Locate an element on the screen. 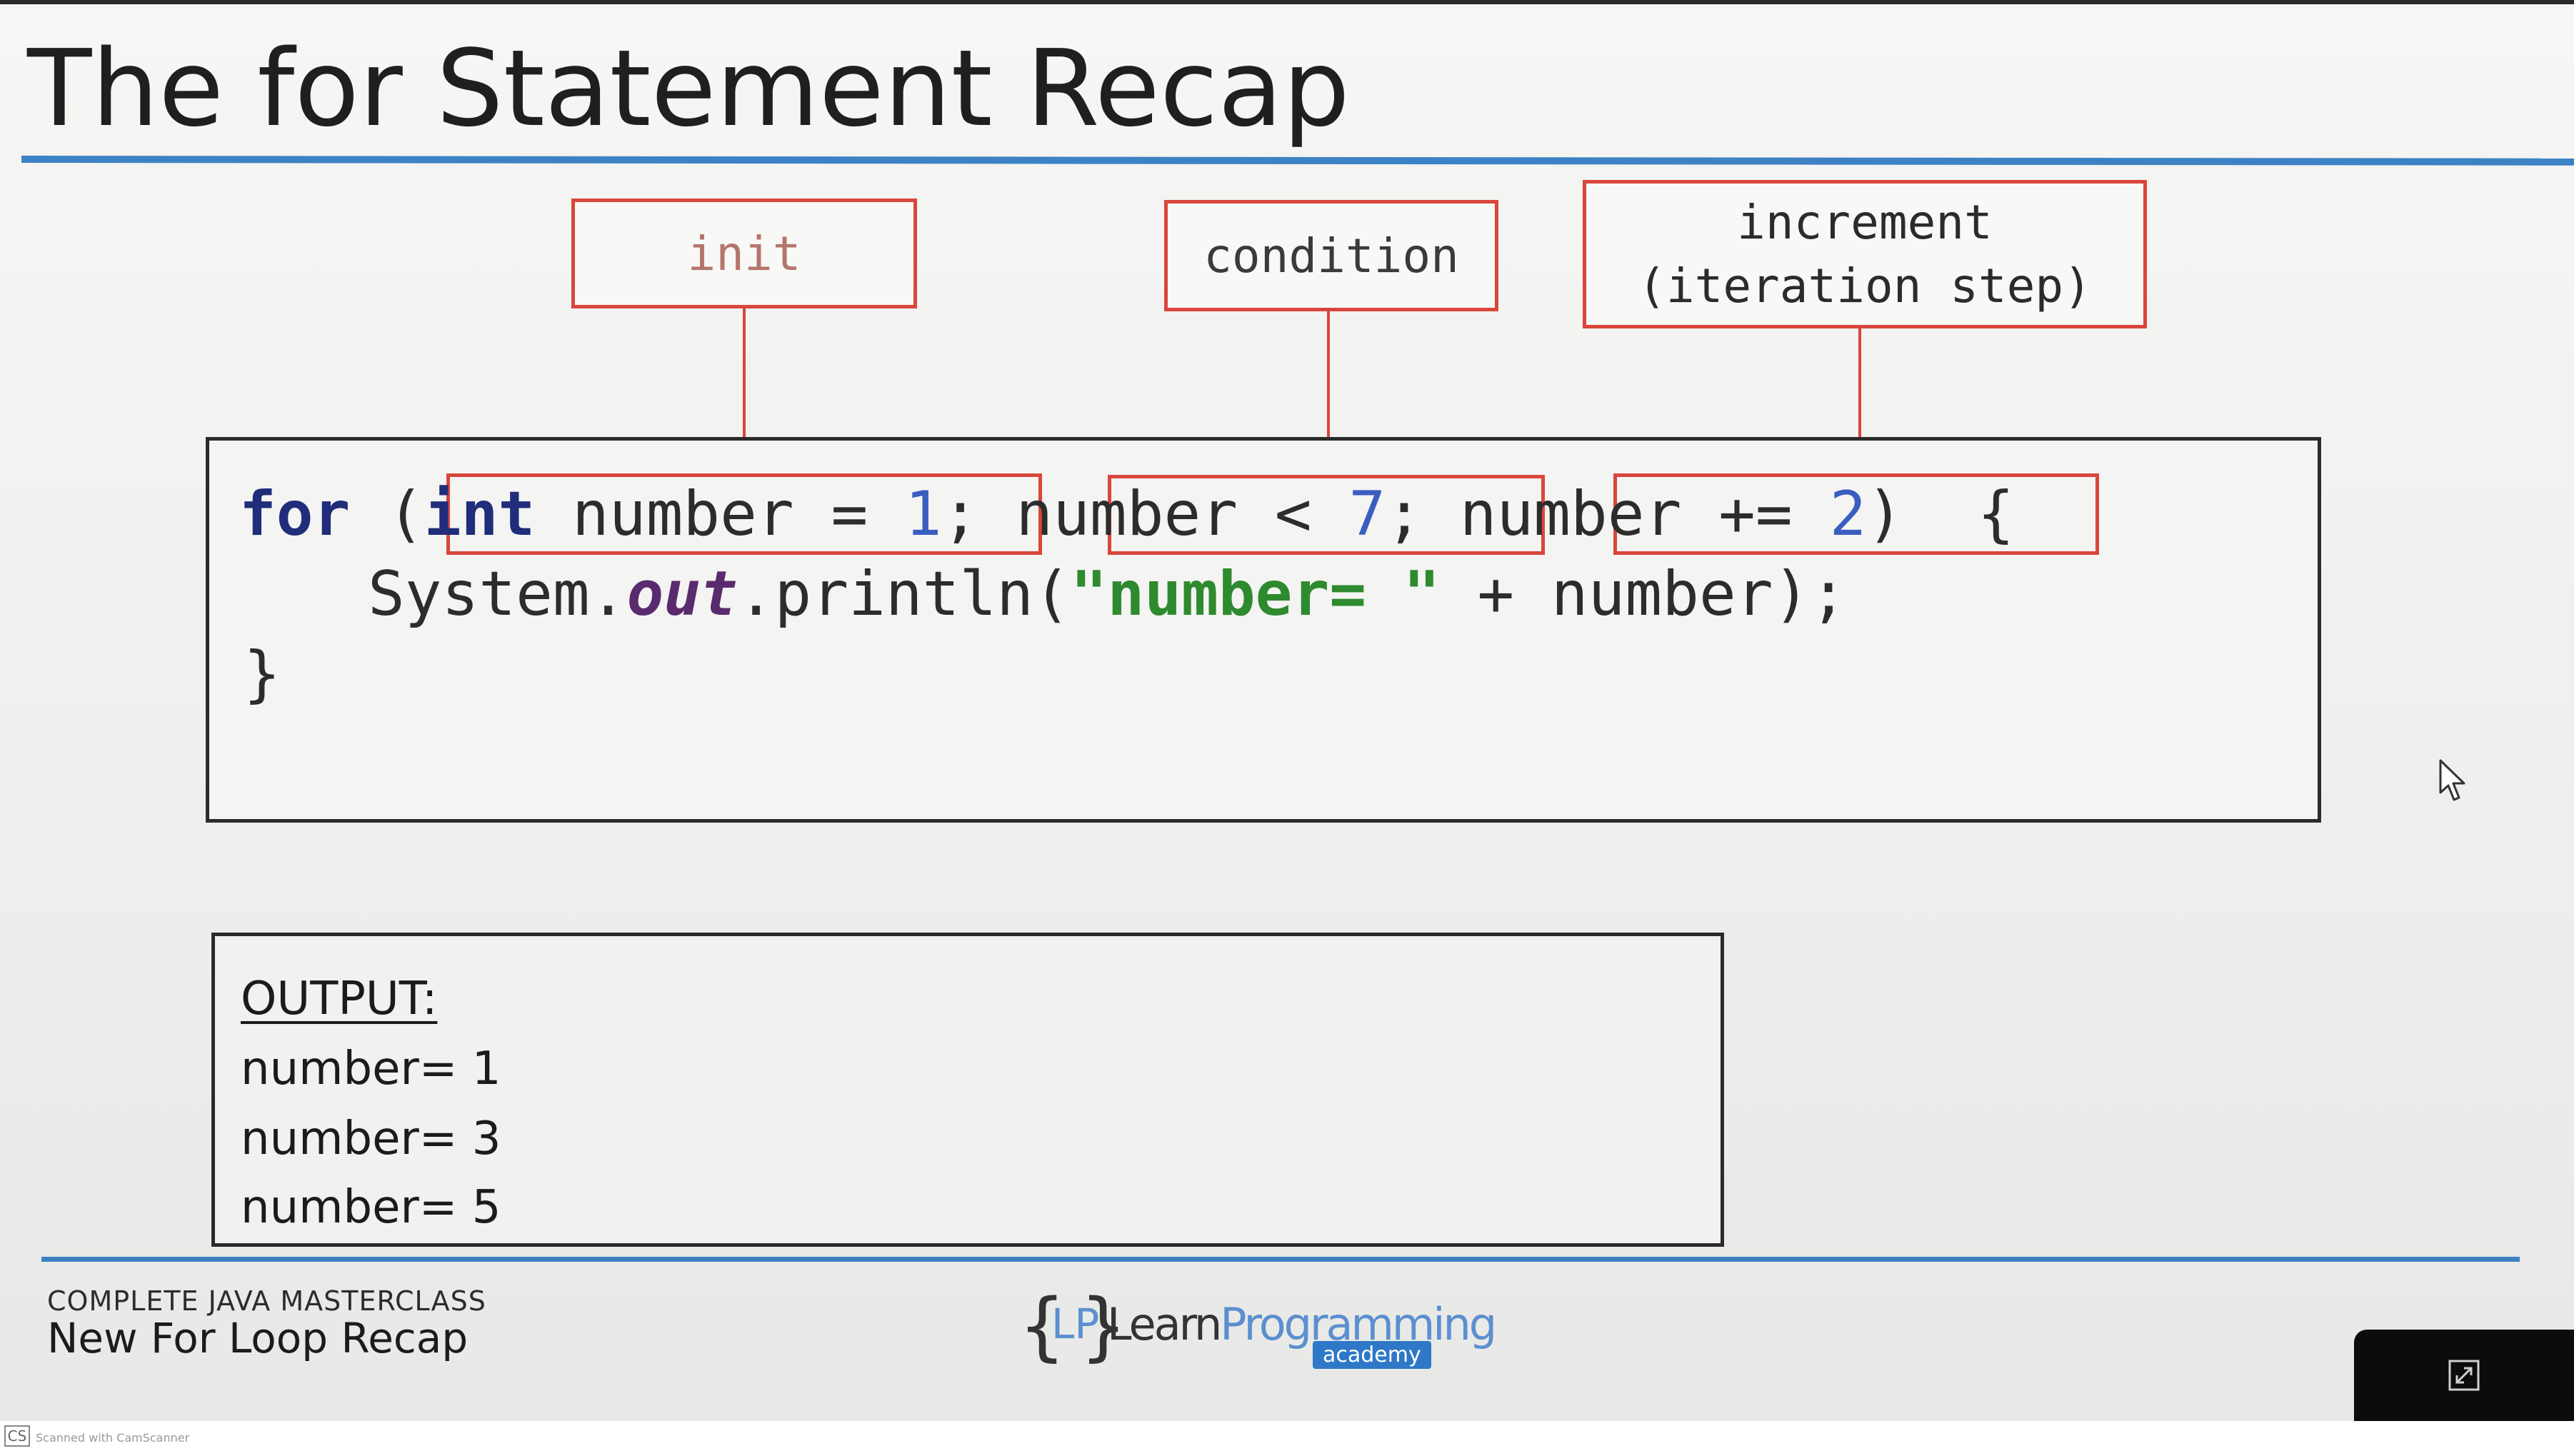 The image size is (2574, 1456). learnprogramming-logo: { LP } LearnProgramming academy is located at coordinates (1257, 1328).